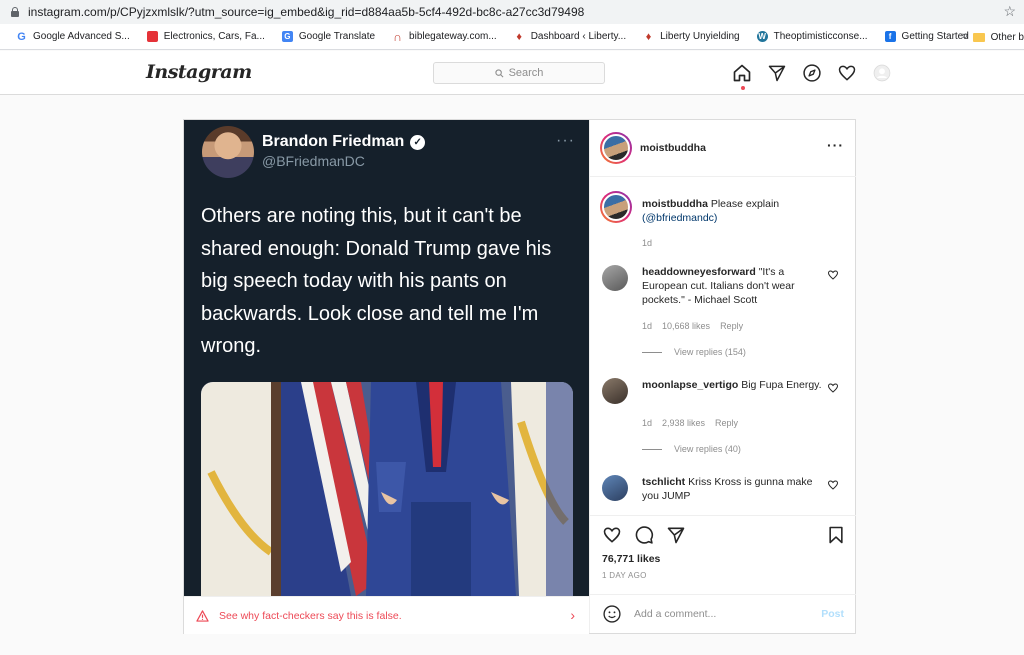 The height and width of the screenshot is (655, 1024). What do you see at coordinates (719, 614) in the screenshot?
I see `comment-input` at bounding box center [719, 614].